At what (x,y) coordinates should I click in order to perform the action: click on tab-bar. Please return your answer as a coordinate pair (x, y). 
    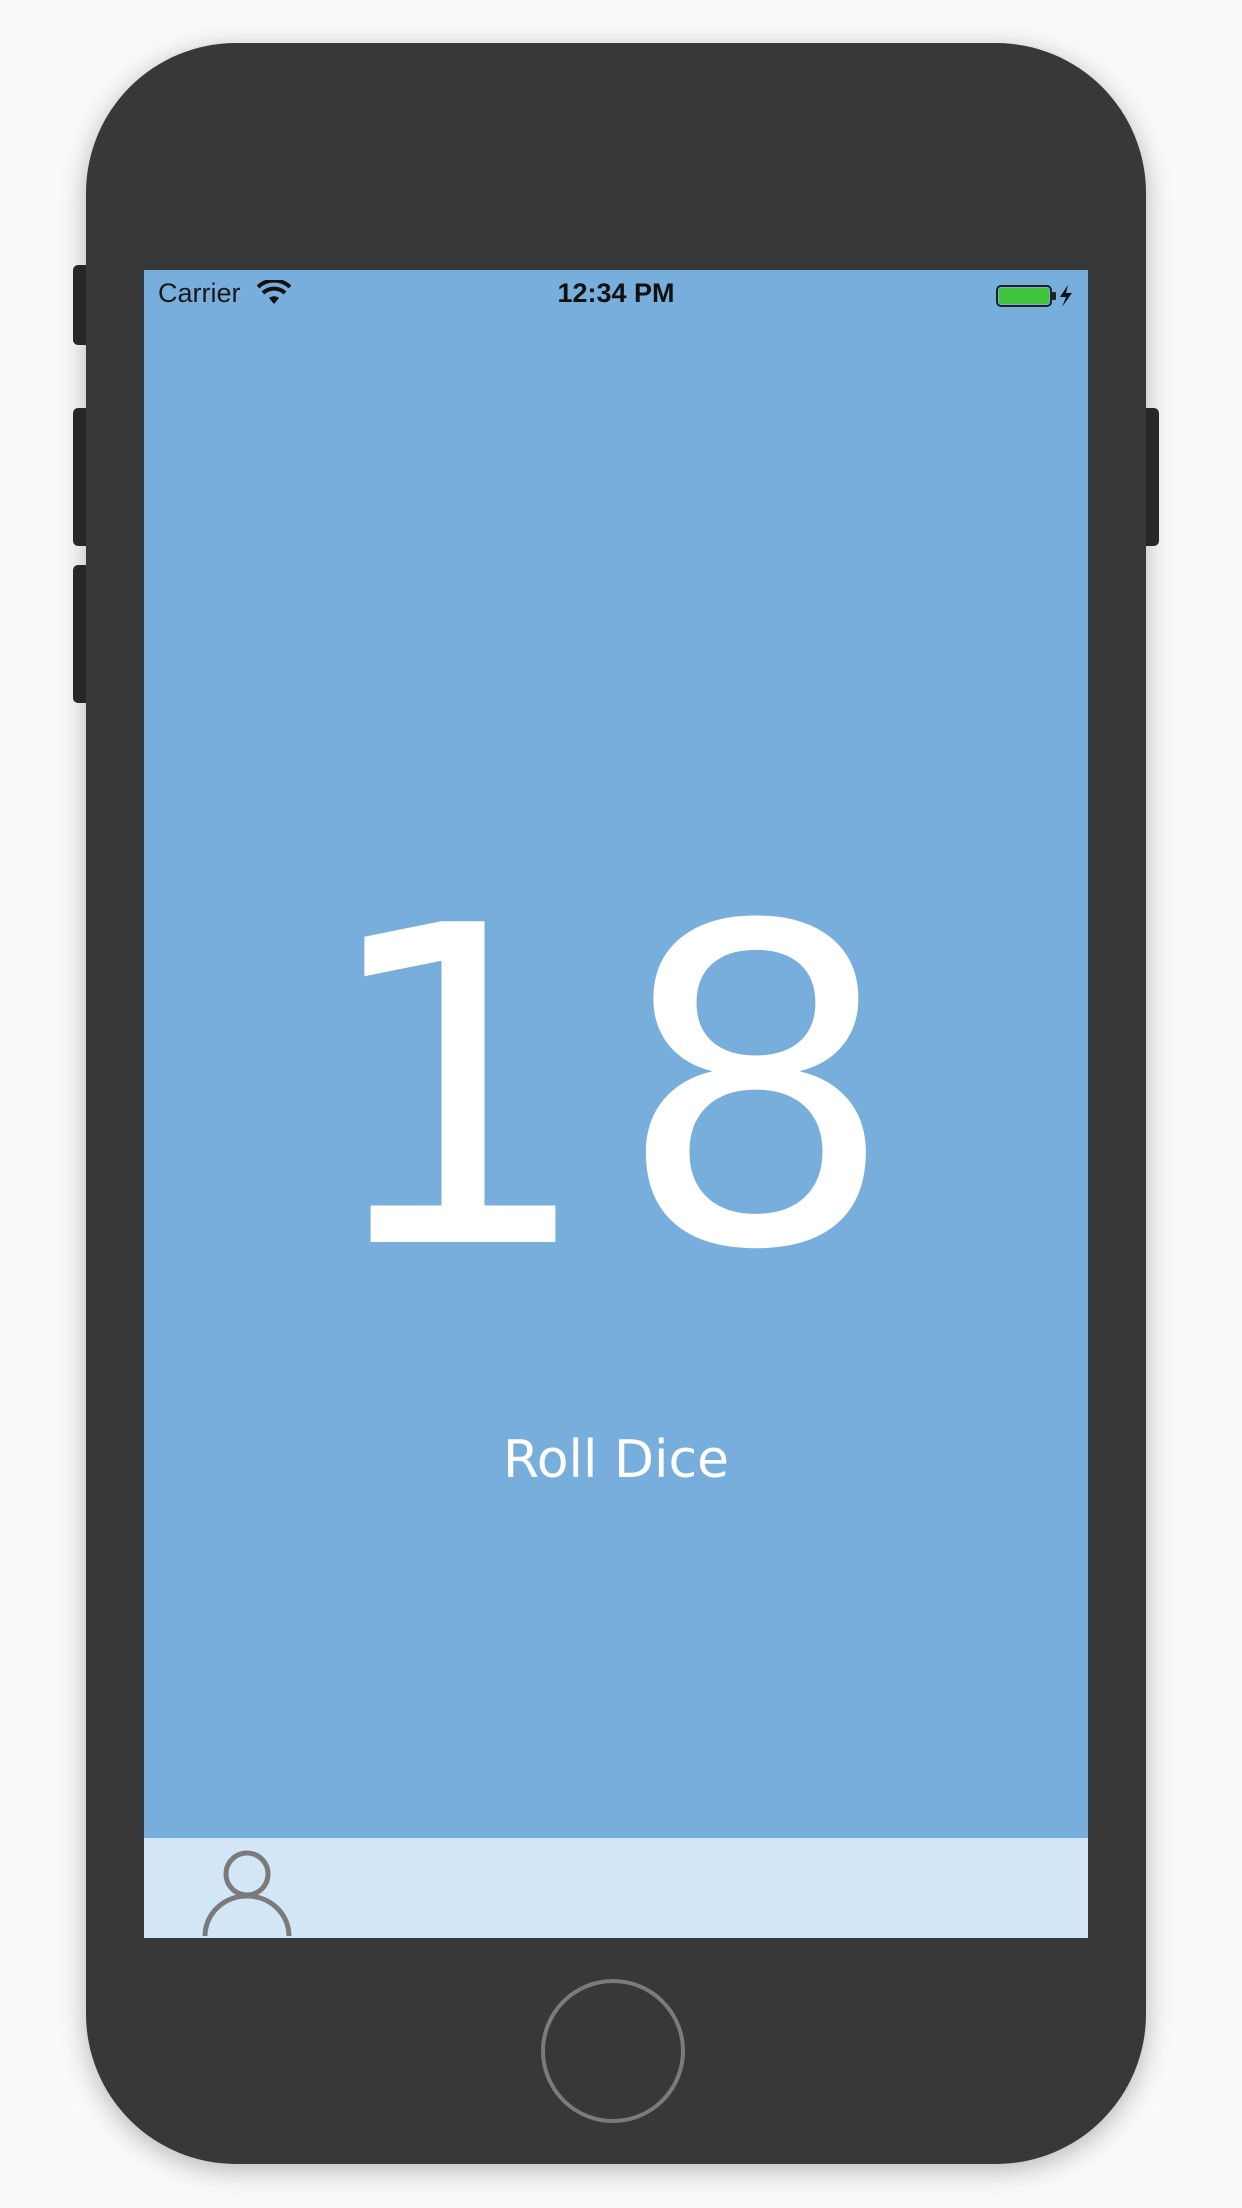
    Looking at the image, I should click on (616, 1888).